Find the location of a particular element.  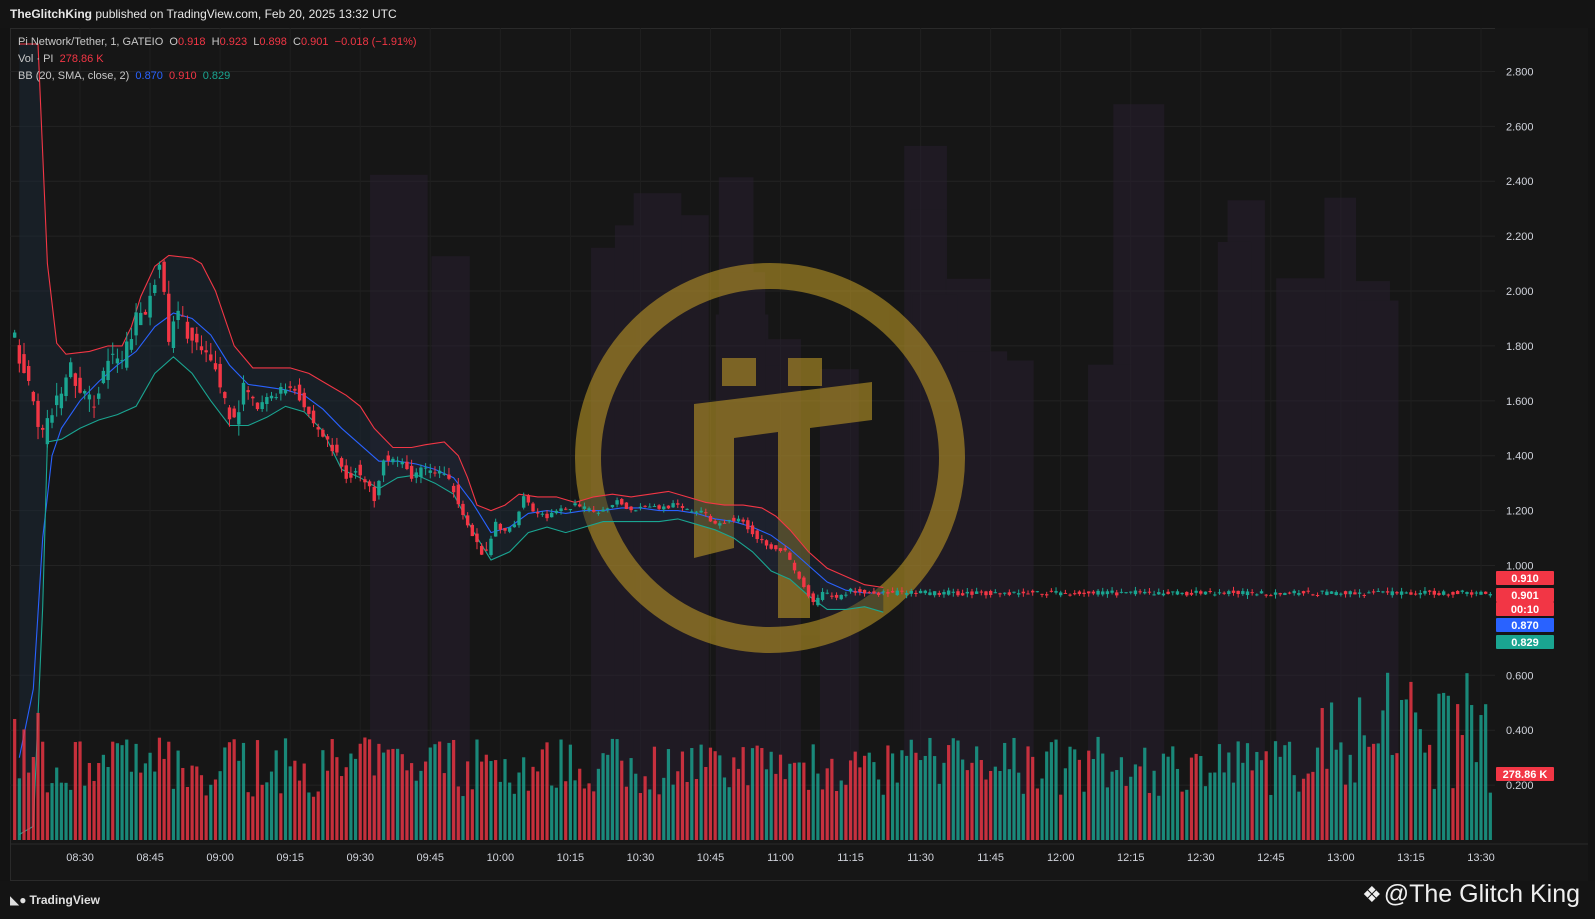

countdown-badge-text: 00:10 is located at coordinates (1525, 610).